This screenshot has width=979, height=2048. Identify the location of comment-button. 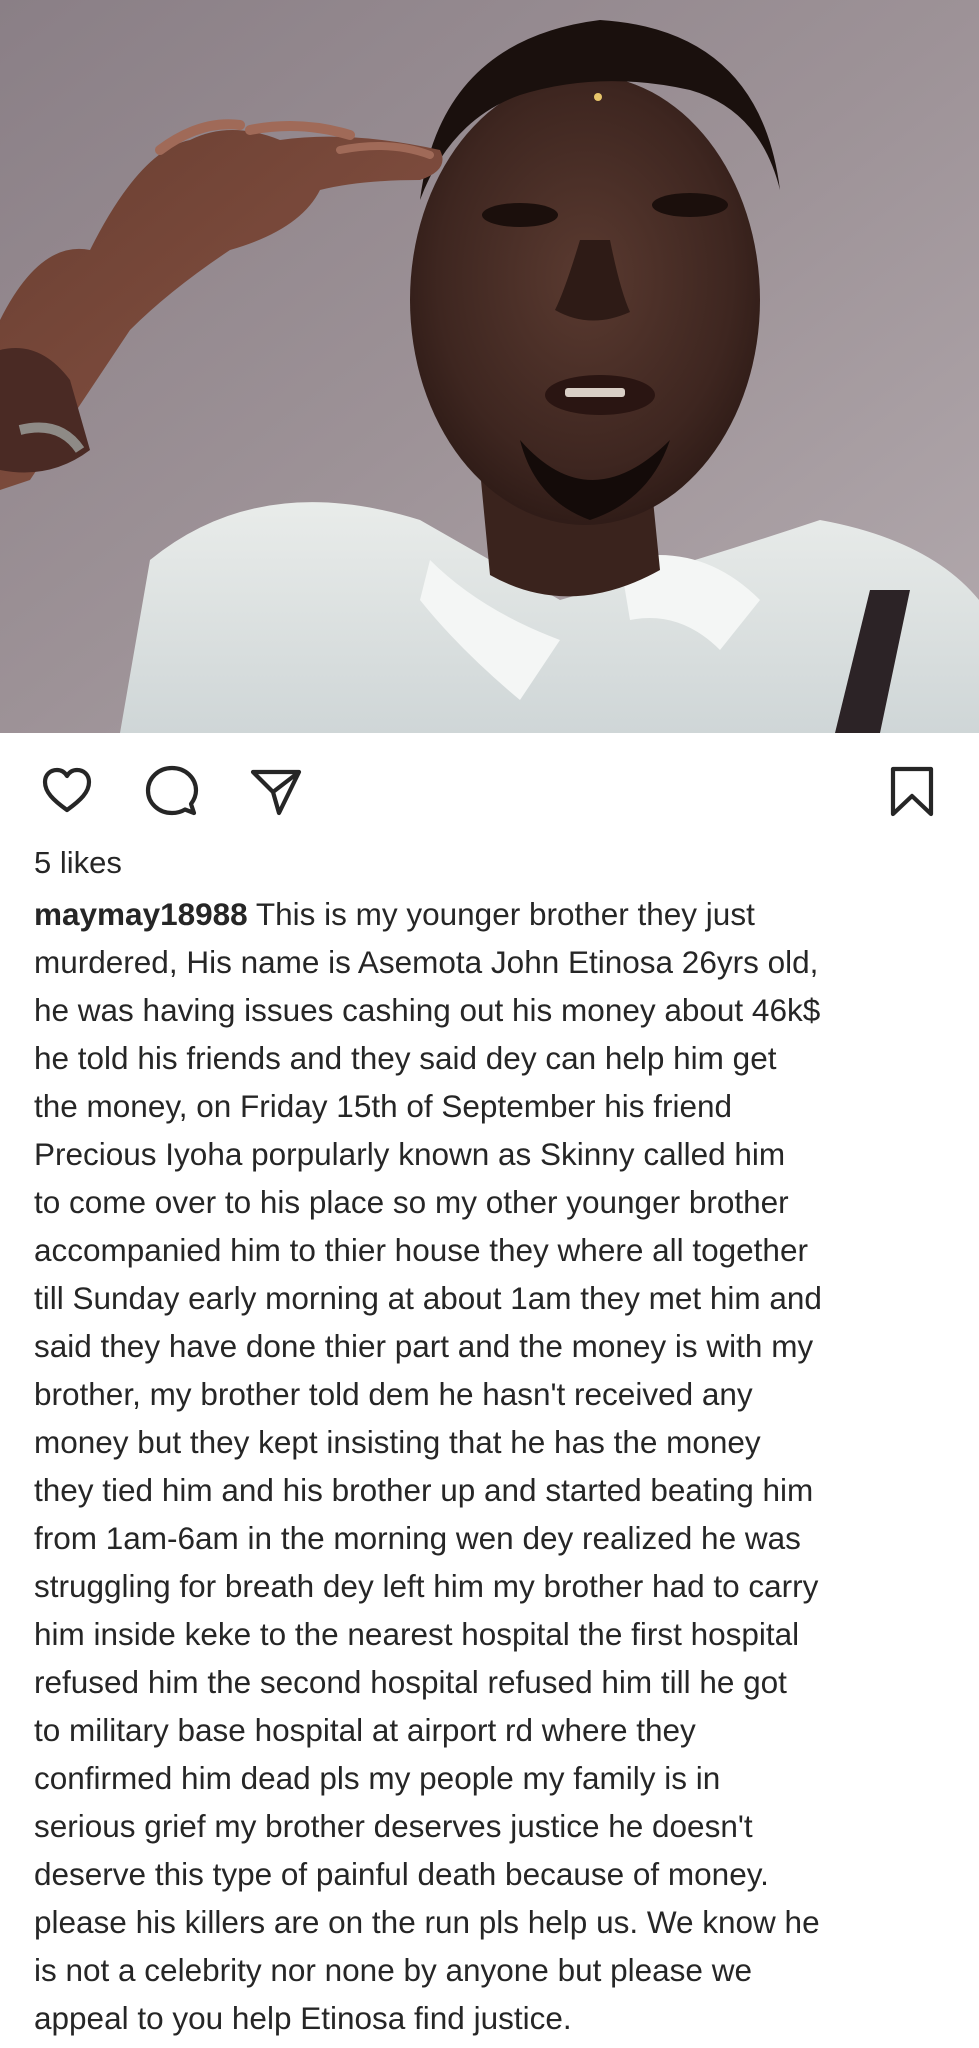
(172, 791).